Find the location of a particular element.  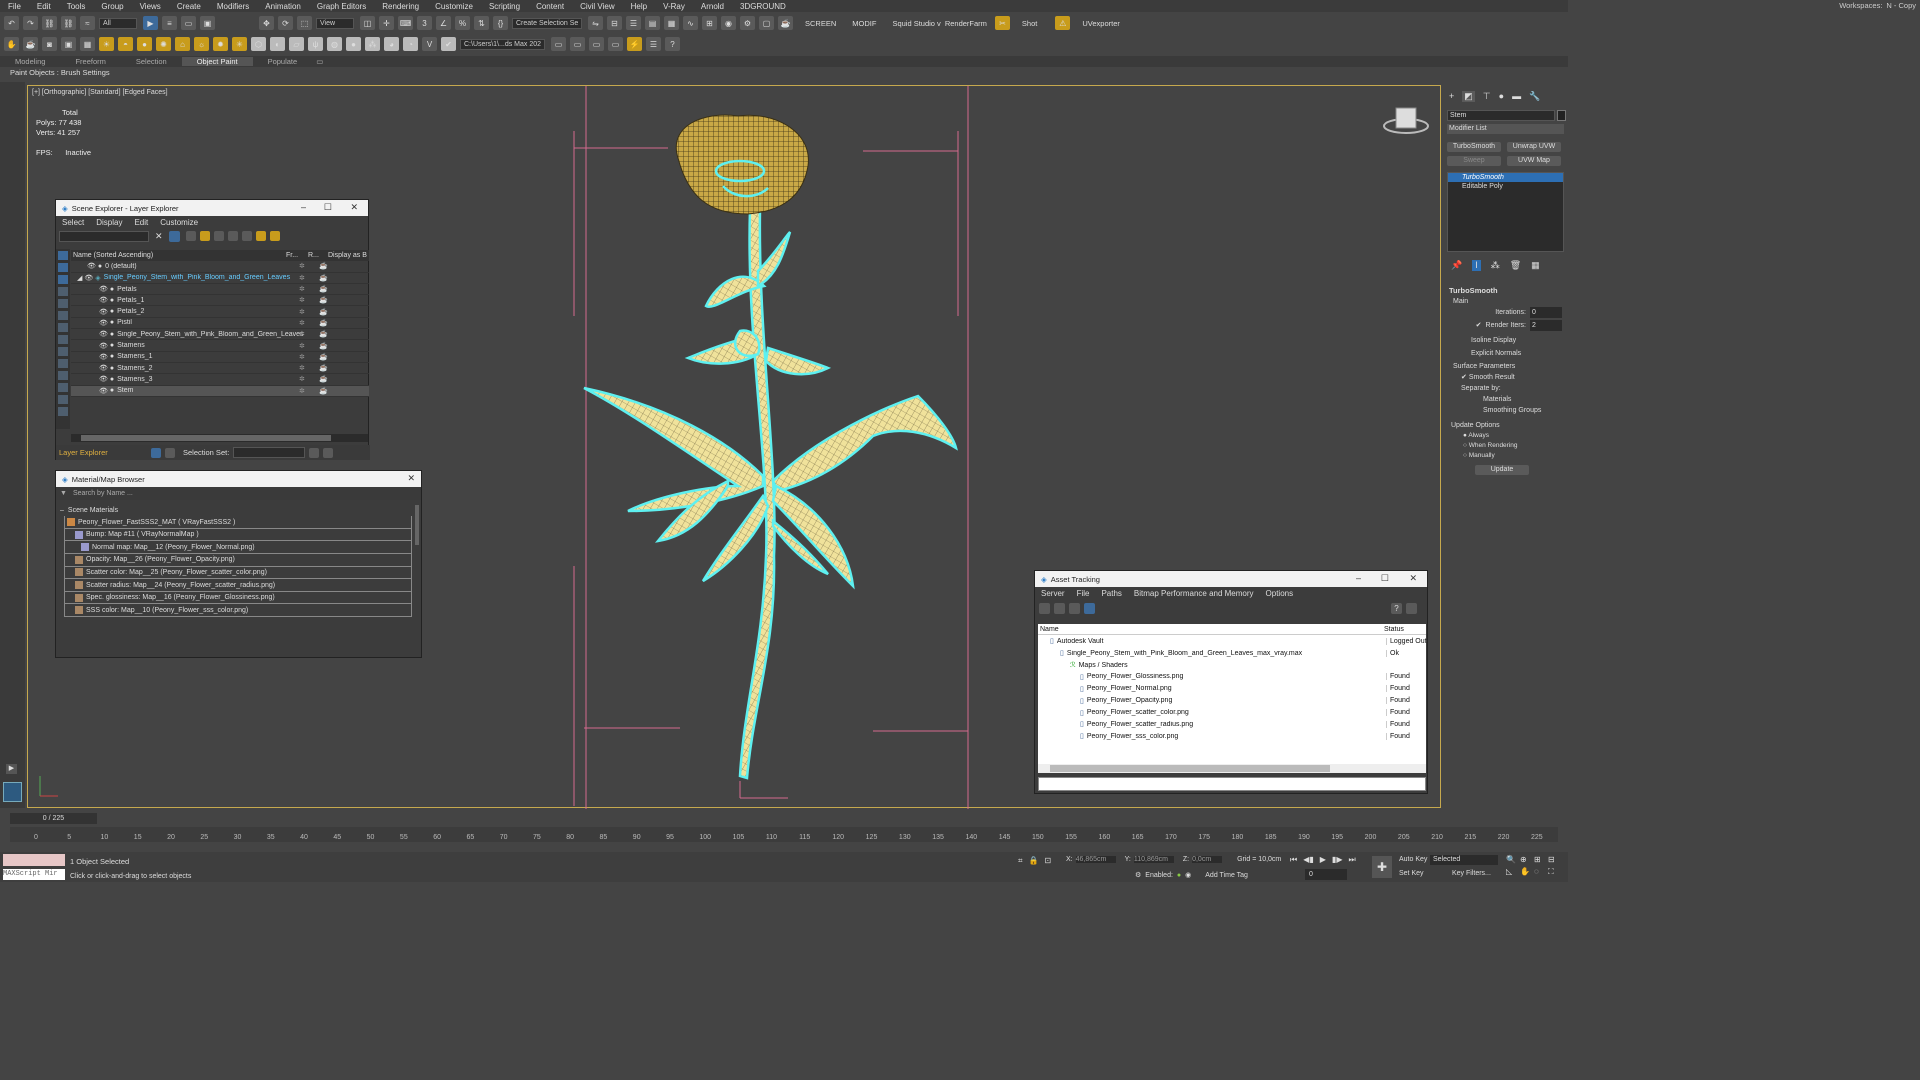

sweep-button: Sweep is located at coordinates (1474, 161).